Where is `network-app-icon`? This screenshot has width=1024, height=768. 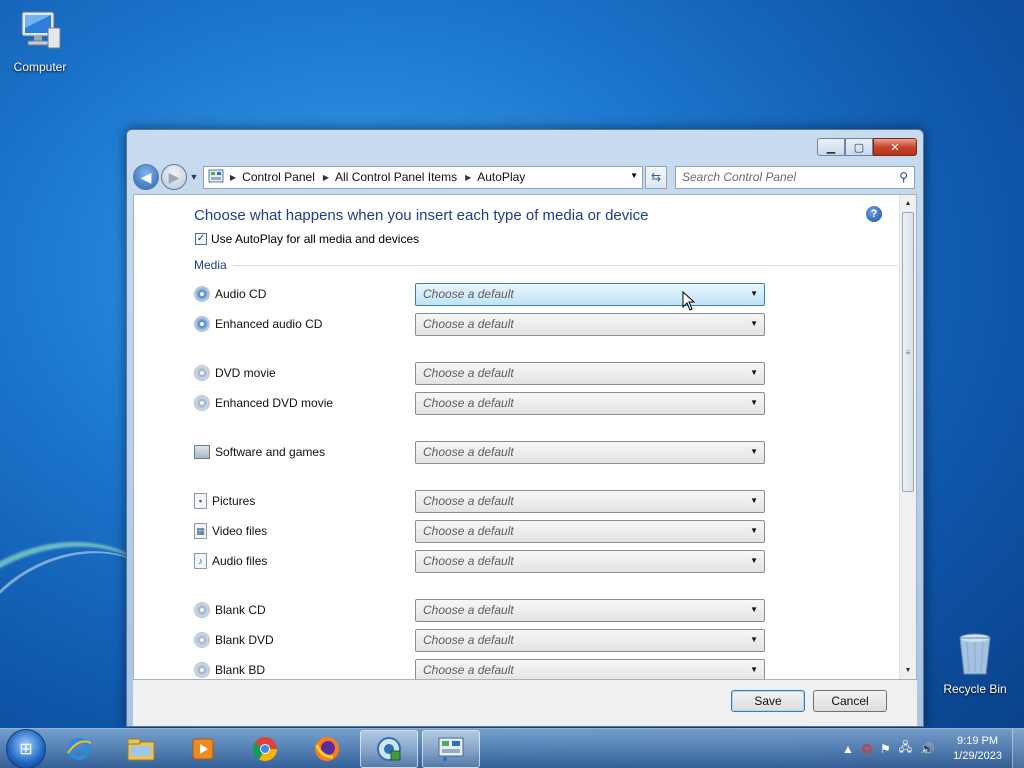 network-app-icon is located at coordinates (389, 748).